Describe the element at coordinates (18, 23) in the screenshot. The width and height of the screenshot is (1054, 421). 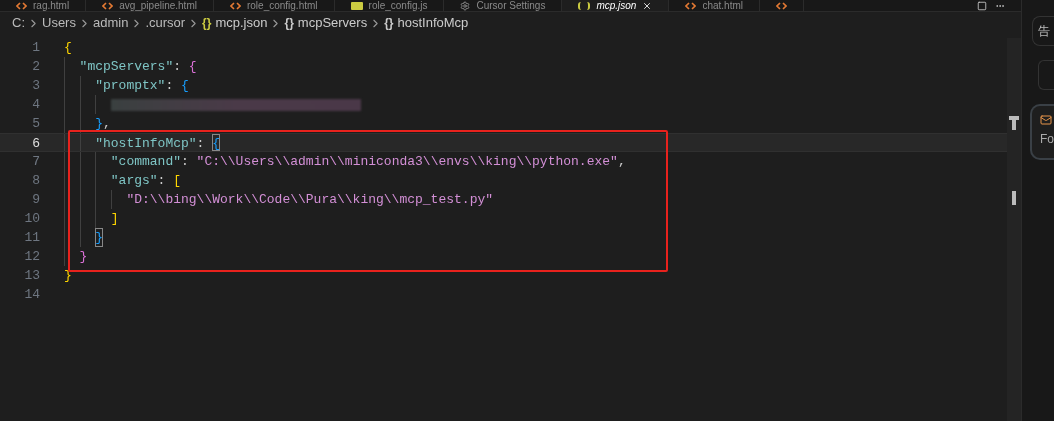
I see `breadcrumb-item: C:` at that location.